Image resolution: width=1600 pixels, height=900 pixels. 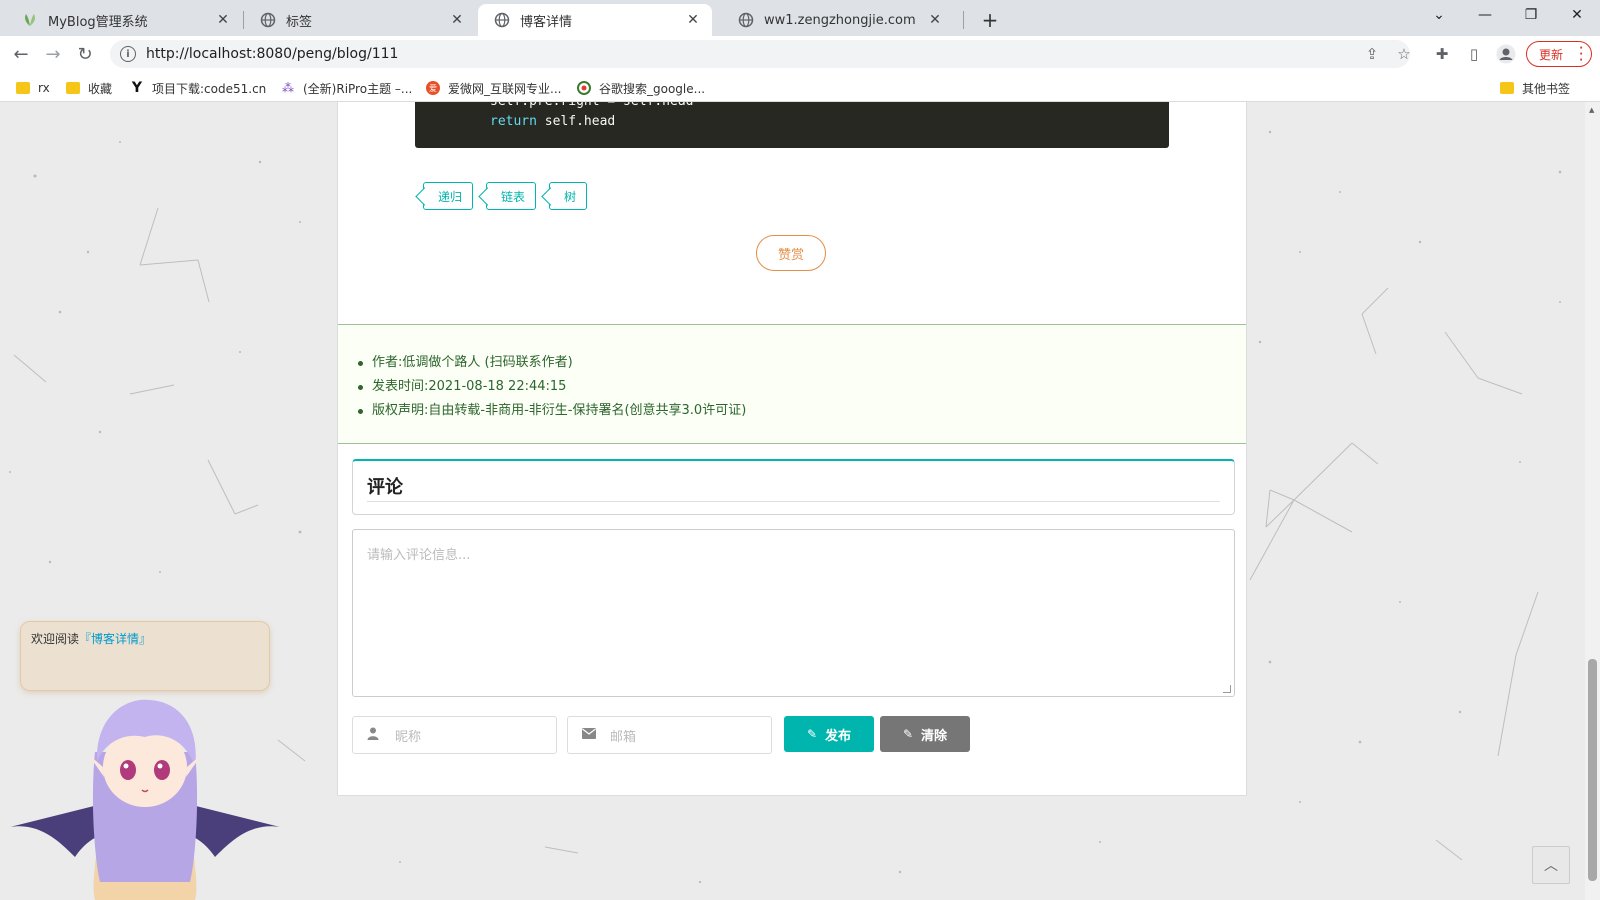 What do you see at coordinates (472, 362) in the screenshot?
I see `info-text: 作者:低调做个路人 (扫码联系作者)` at bounding box center [472, 362].